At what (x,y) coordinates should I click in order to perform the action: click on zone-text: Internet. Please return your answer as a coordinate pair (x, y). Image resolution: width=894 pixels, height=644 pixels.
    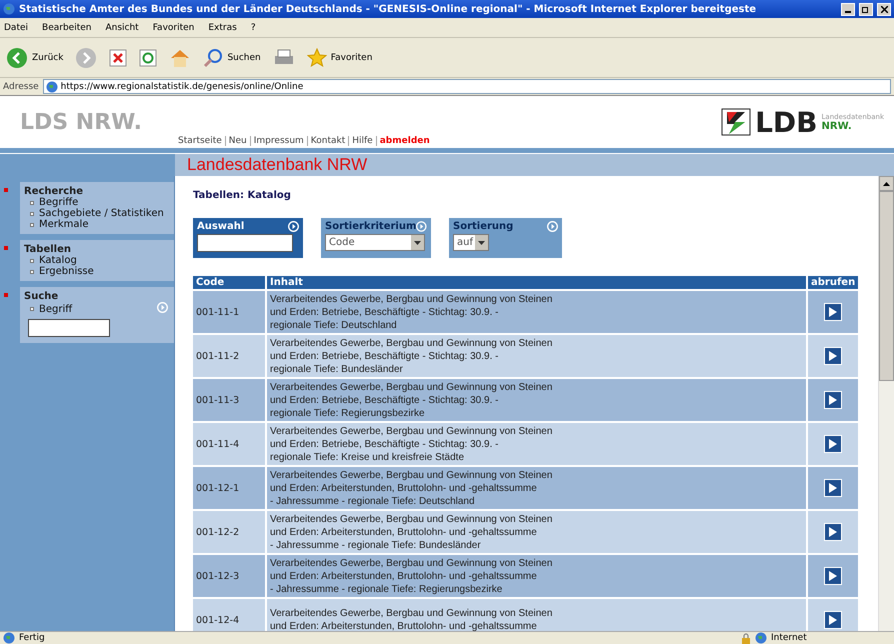
    Looking at the image, I should click on (789, 638).